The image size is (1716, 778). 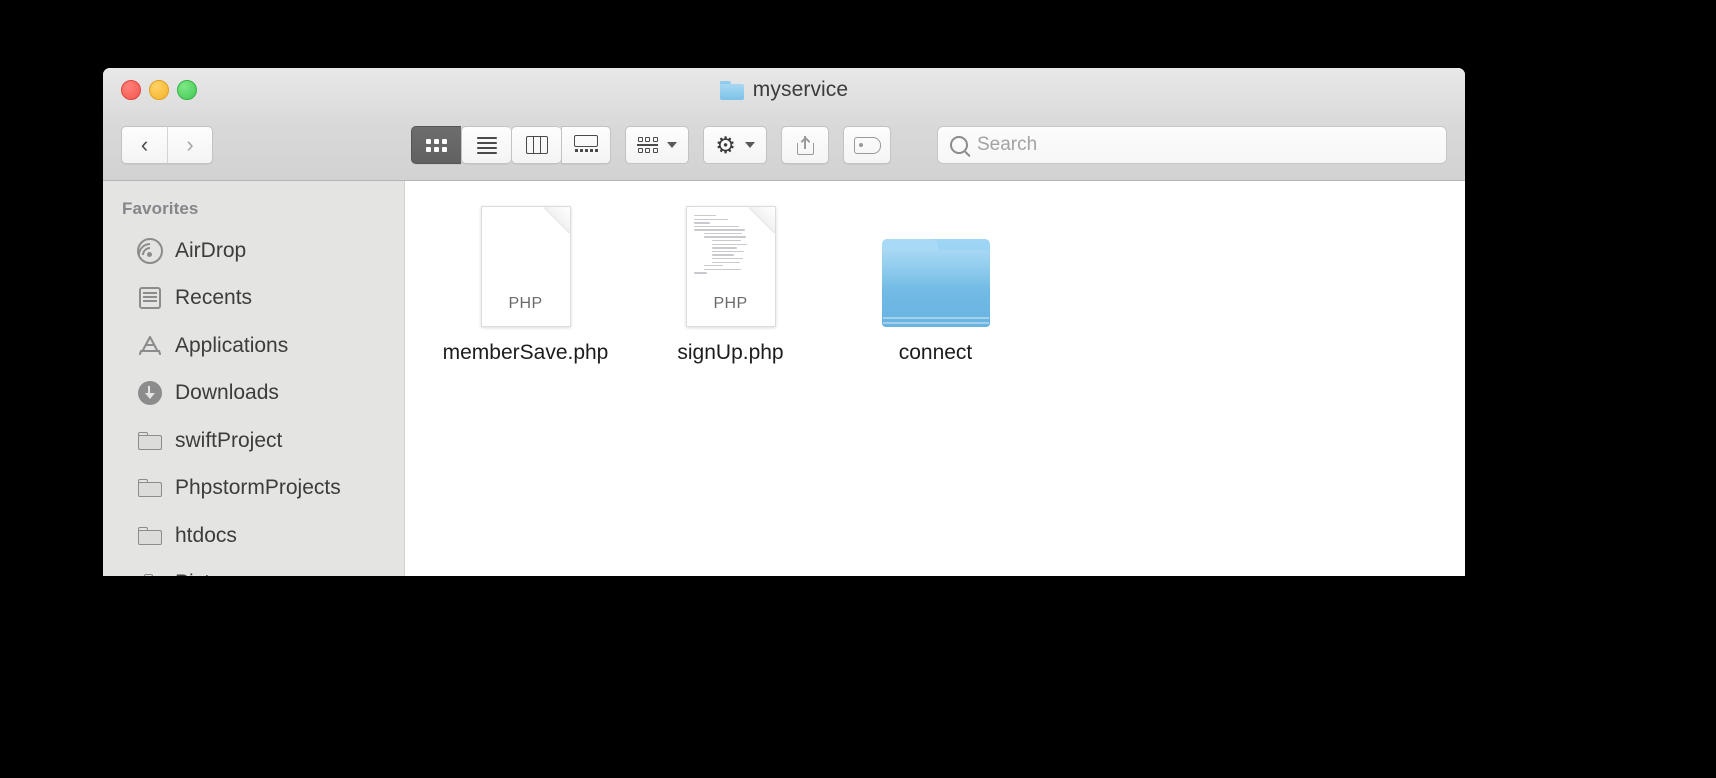 What do you see at coordinates (959, 145) in the screenshot?
I see `search-icon` at bounding box center [959, 145].